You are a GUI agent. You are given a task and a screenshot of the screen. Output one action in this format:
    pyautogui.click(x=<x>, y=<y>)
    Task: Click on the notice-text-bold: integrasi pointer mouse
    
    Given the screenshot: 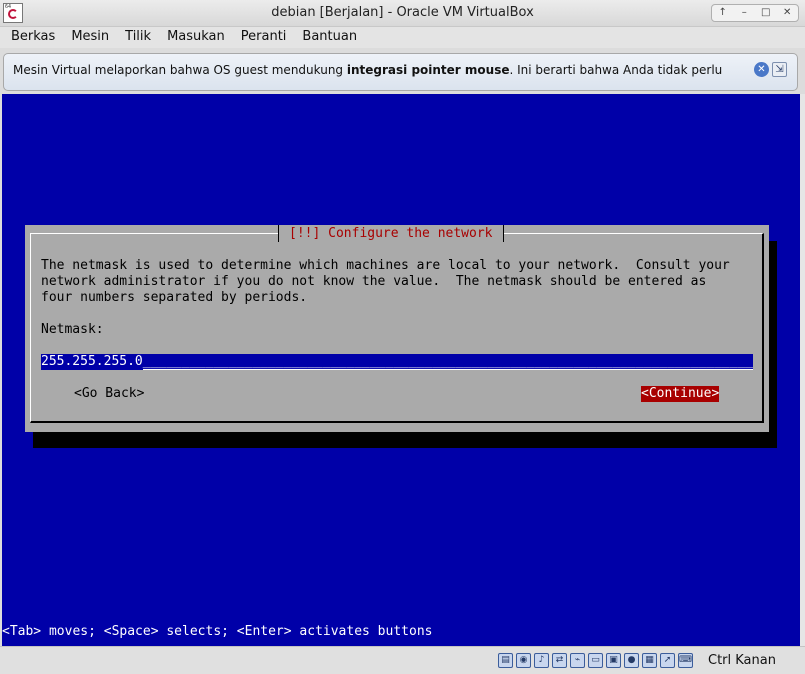 What is the action you would take?
    pyautogui.click(x=428, y=70)
    